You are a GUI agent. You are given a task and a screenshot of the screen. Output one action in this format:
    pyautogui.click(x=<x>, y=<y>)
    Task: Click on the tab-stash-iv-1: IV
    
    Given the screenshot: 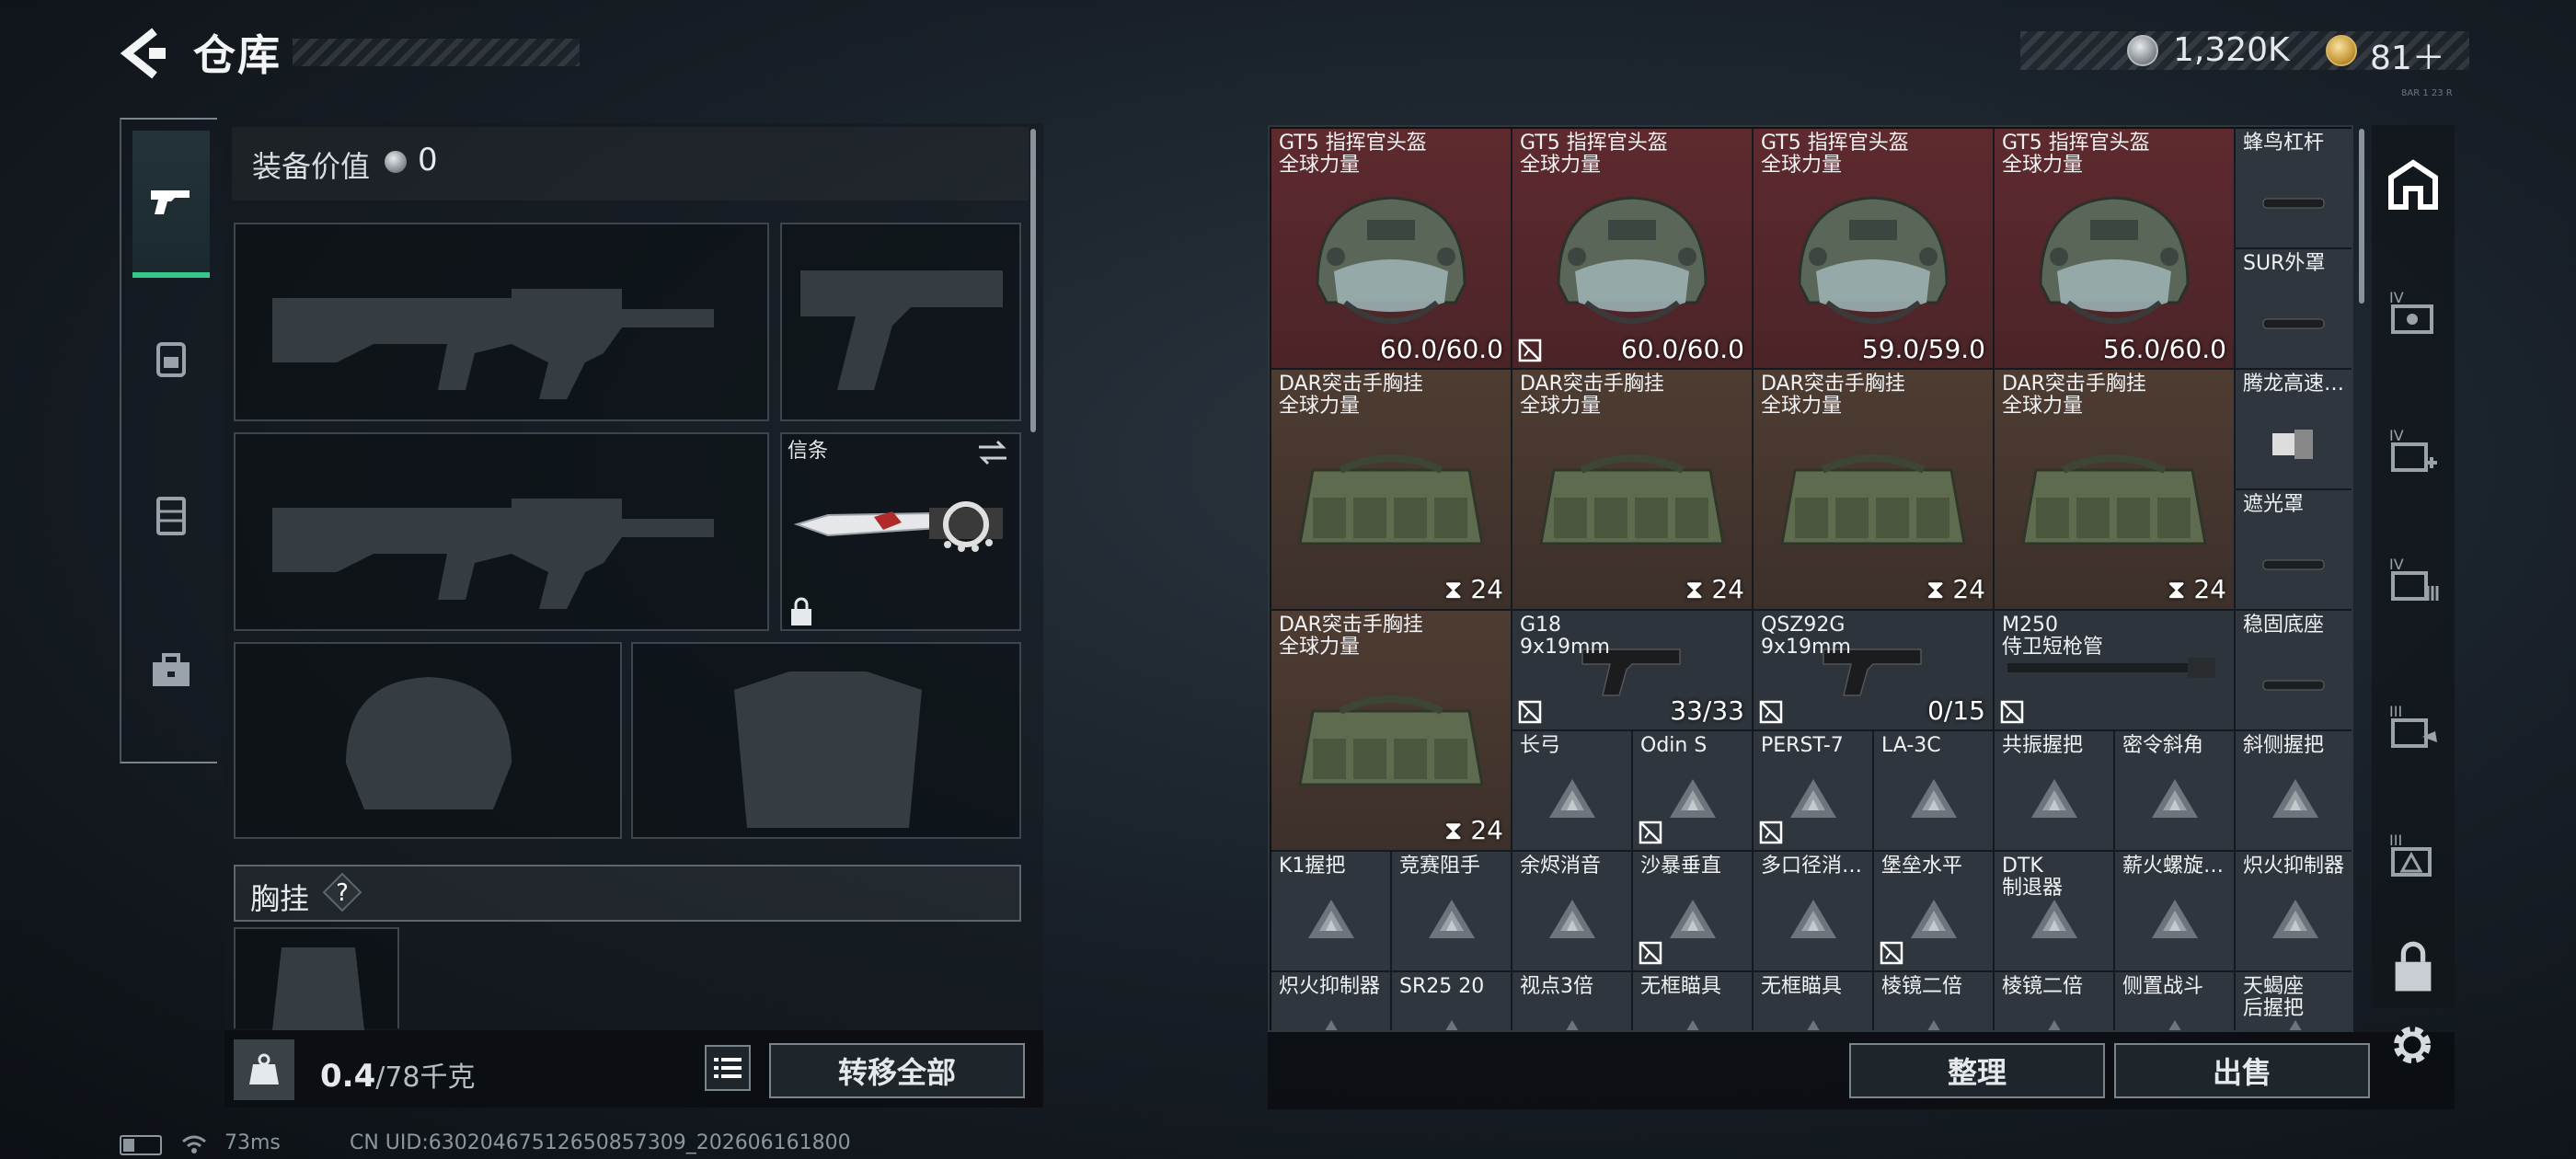 What is the action you would take?
    pyautogui.click(x=2413, y=313)
    